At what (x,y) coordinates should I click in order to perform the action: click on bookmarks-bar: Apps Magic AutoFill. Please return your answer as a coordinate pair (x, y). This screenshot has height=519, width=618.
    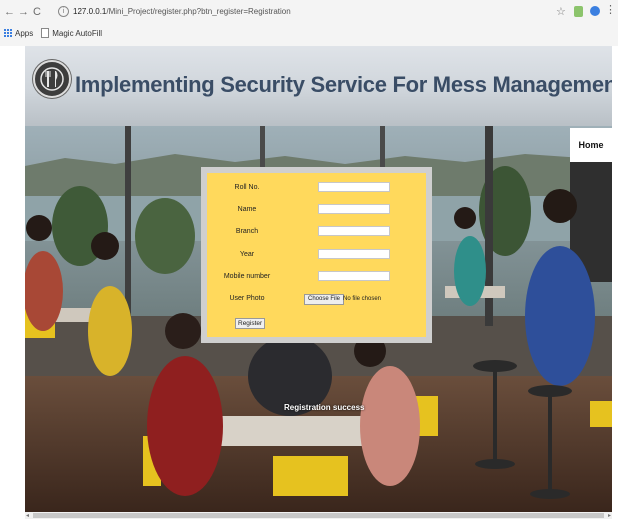
    Looking at the image, I should click on (309, 33).